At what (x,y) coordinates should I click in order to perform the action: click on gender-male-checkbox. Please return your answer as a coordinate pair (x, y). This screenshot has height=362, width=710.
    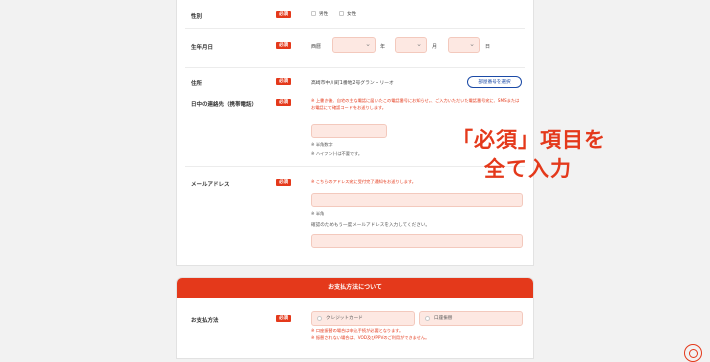
    Looking at the image, I should click on (313, 13).